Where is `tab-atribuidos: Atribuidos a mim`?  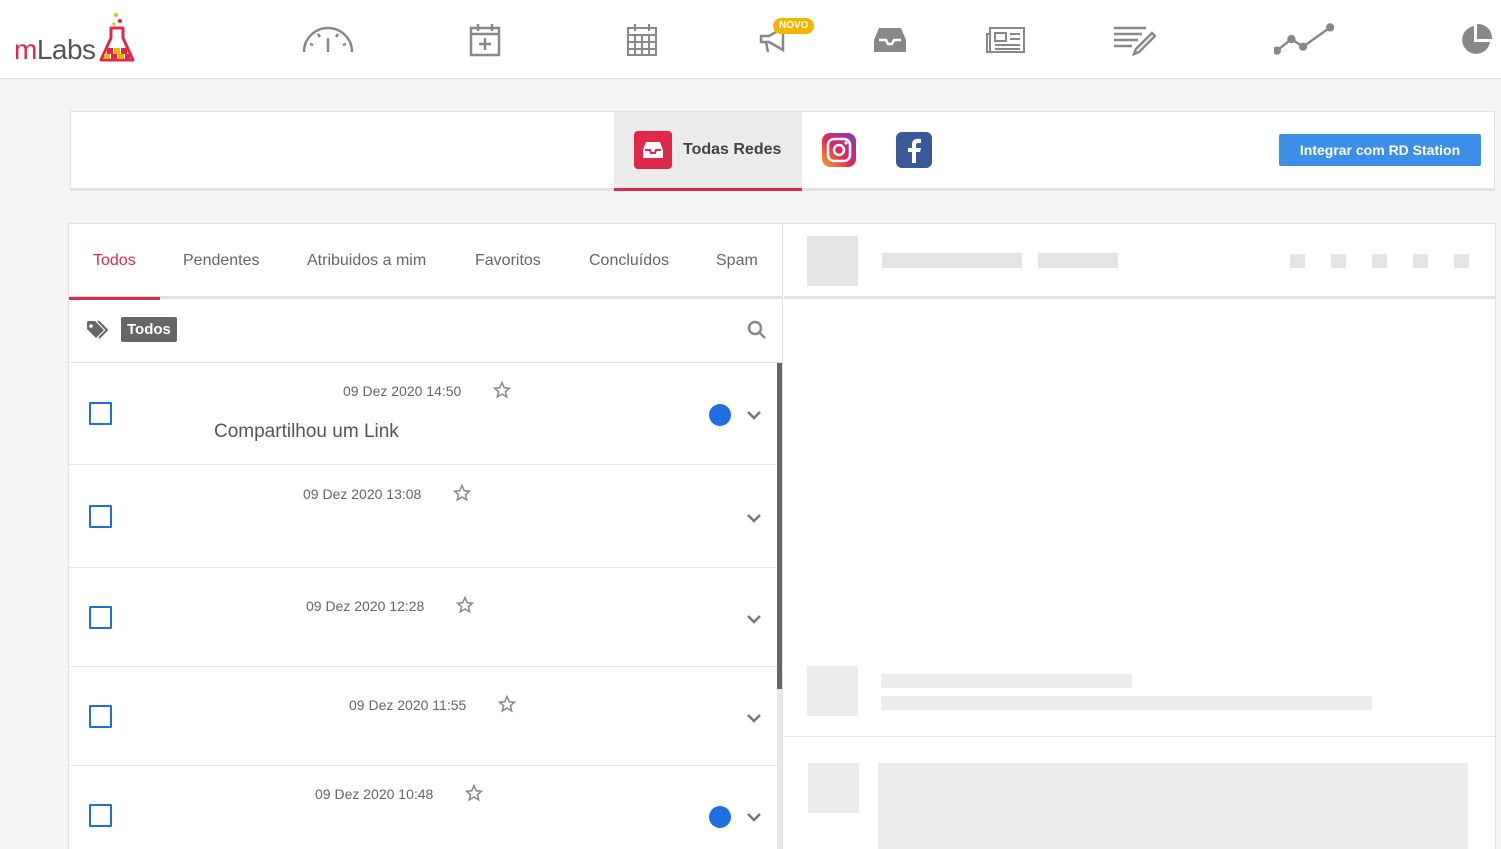
tab-atribuidos: Atribuidos a mim is located at coordinates (366, 261).